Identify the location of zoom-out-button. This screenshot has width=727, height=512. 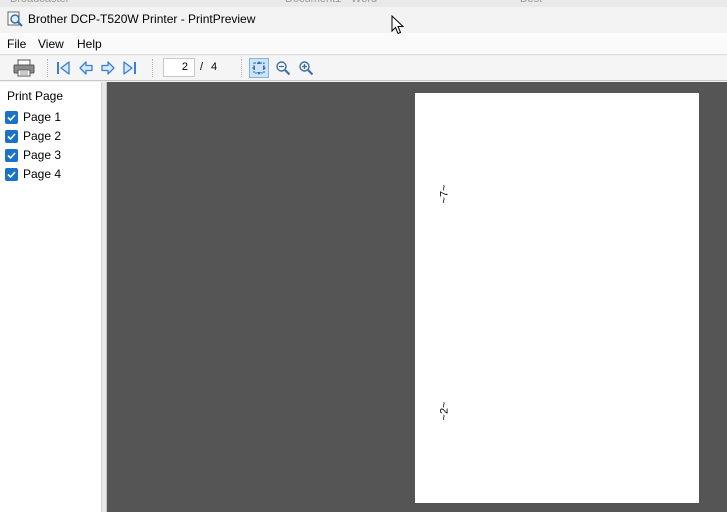
(283, 68).